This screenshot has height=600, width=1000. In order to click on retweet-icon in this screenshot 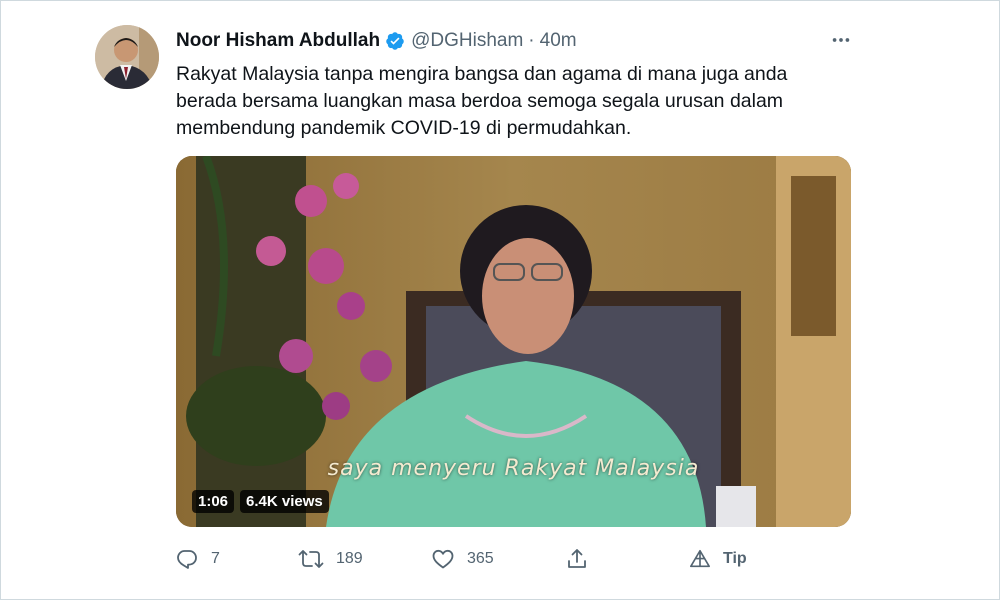, I will do `click(311, 559)`.